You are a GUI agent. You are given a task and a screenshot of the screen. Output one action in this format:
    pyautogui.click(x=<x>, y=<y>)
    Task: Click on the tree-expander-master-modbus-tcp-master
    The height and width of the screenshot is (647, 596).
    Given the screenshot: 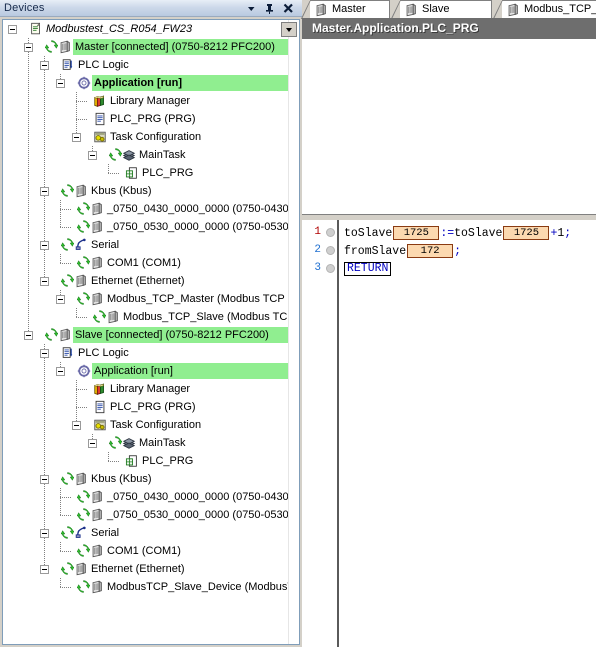 What is the action you would take?
    pyautogui.click(x=60, y=299)
    